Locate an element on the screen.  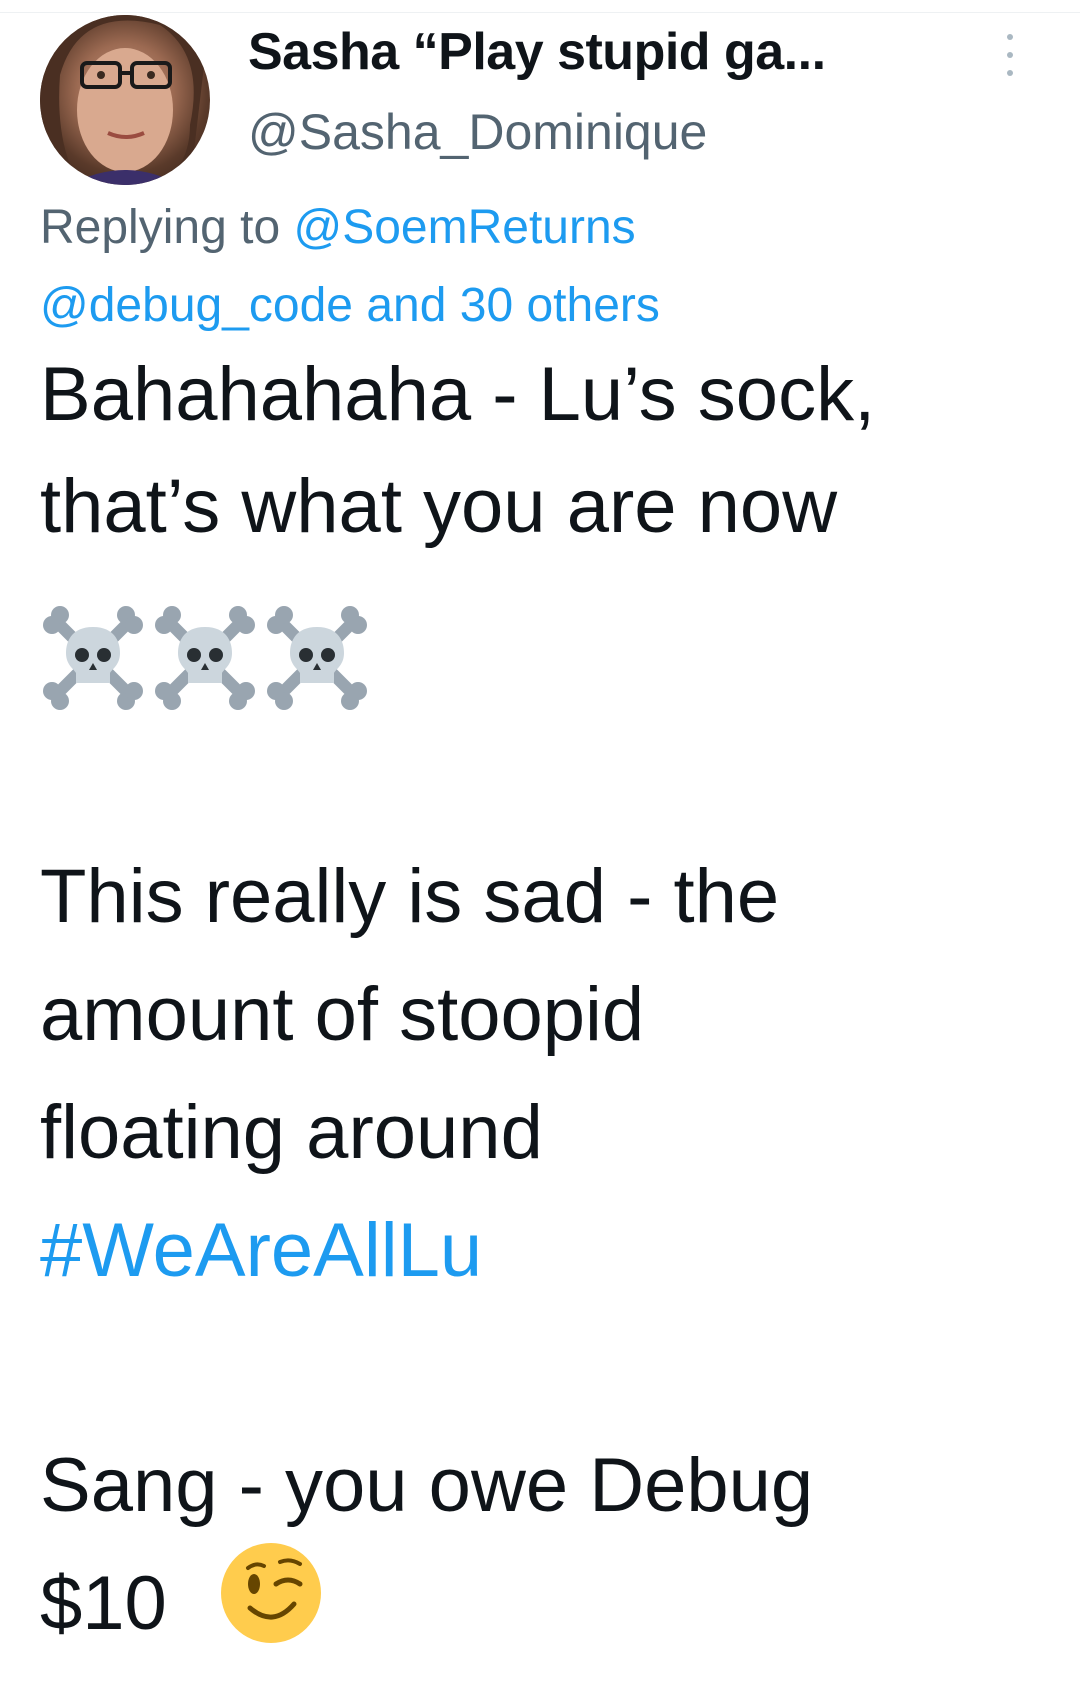
and-label: and is located at coordinates (406, 305).